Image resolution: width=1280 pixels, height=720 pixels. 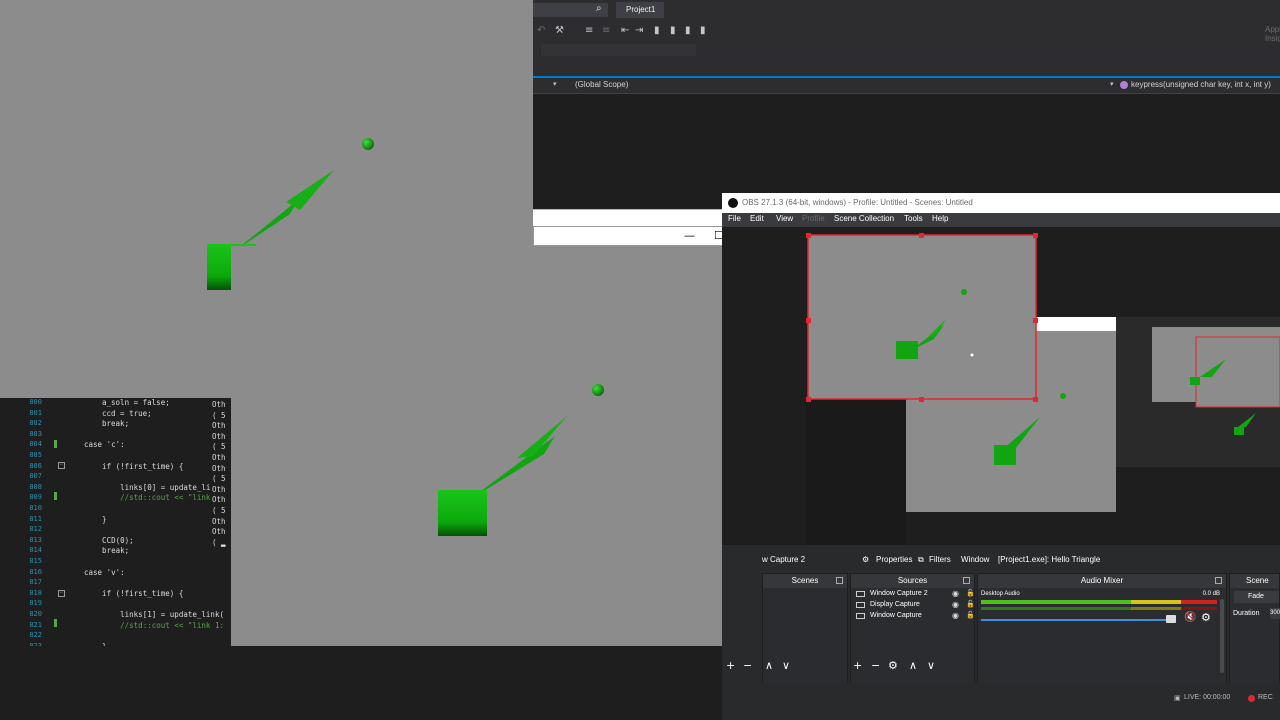 What do you see at coordinates (618, 50) in the screenshot?
I see `vs-config-field` at bounding box center [618, 50].